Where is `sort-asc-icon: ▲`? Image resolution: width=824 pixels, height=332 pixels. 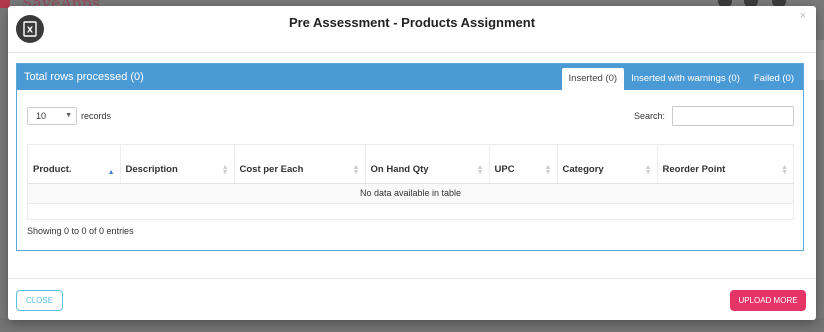
sort-asc-icon: ▲ is located at coordinates (111, 172).